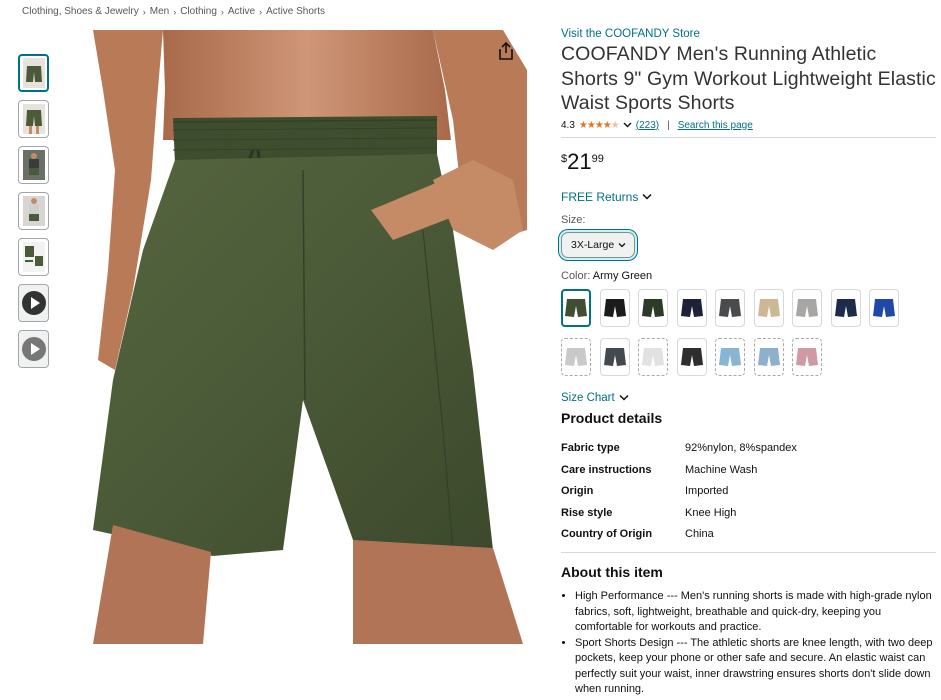  I want to click on detail-value: China, so click(699, 534).